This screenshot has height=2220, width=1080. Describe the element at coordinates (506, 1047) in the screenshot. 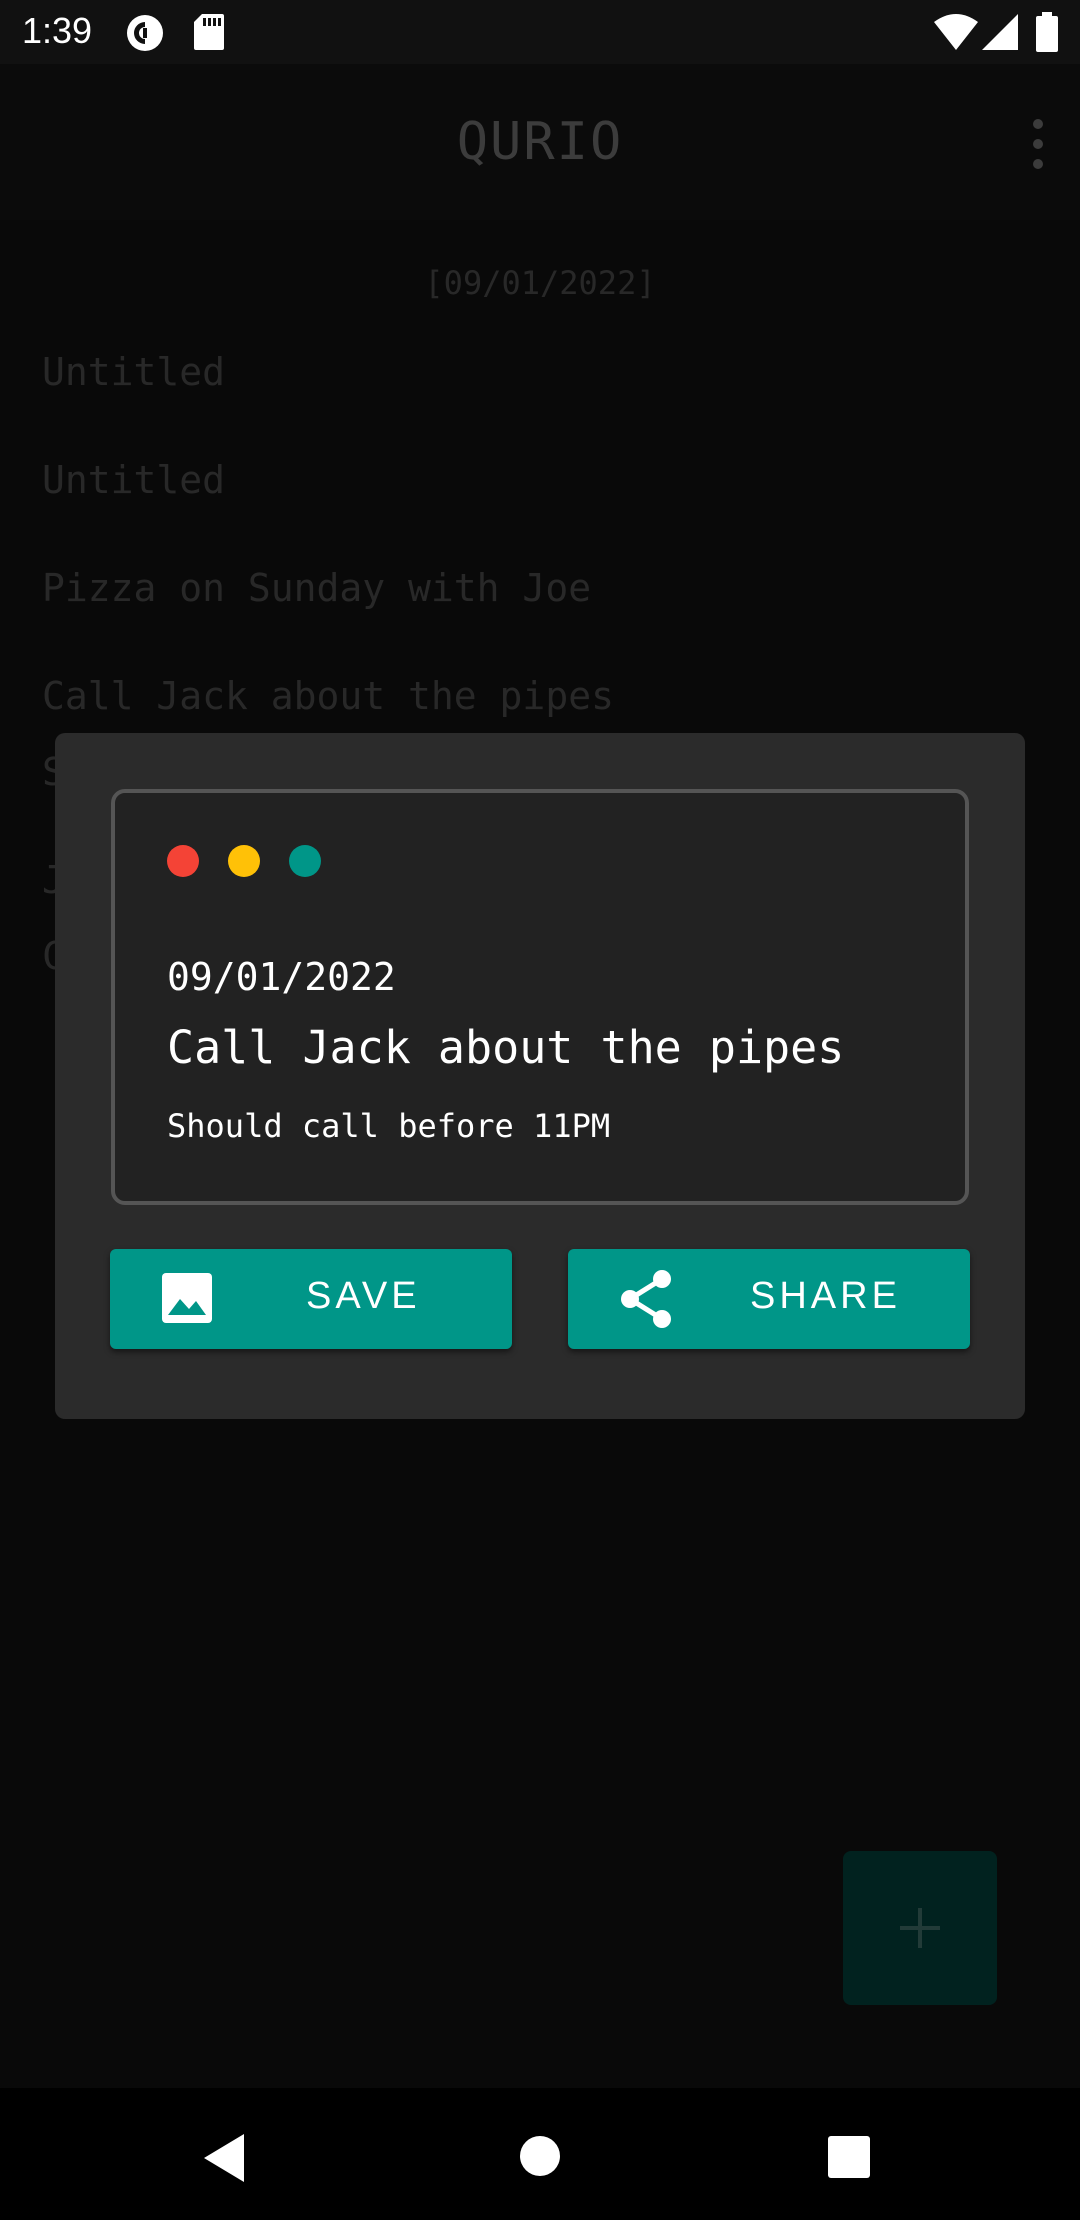

I see `card-title: Call Jack about the pipes` at that location.